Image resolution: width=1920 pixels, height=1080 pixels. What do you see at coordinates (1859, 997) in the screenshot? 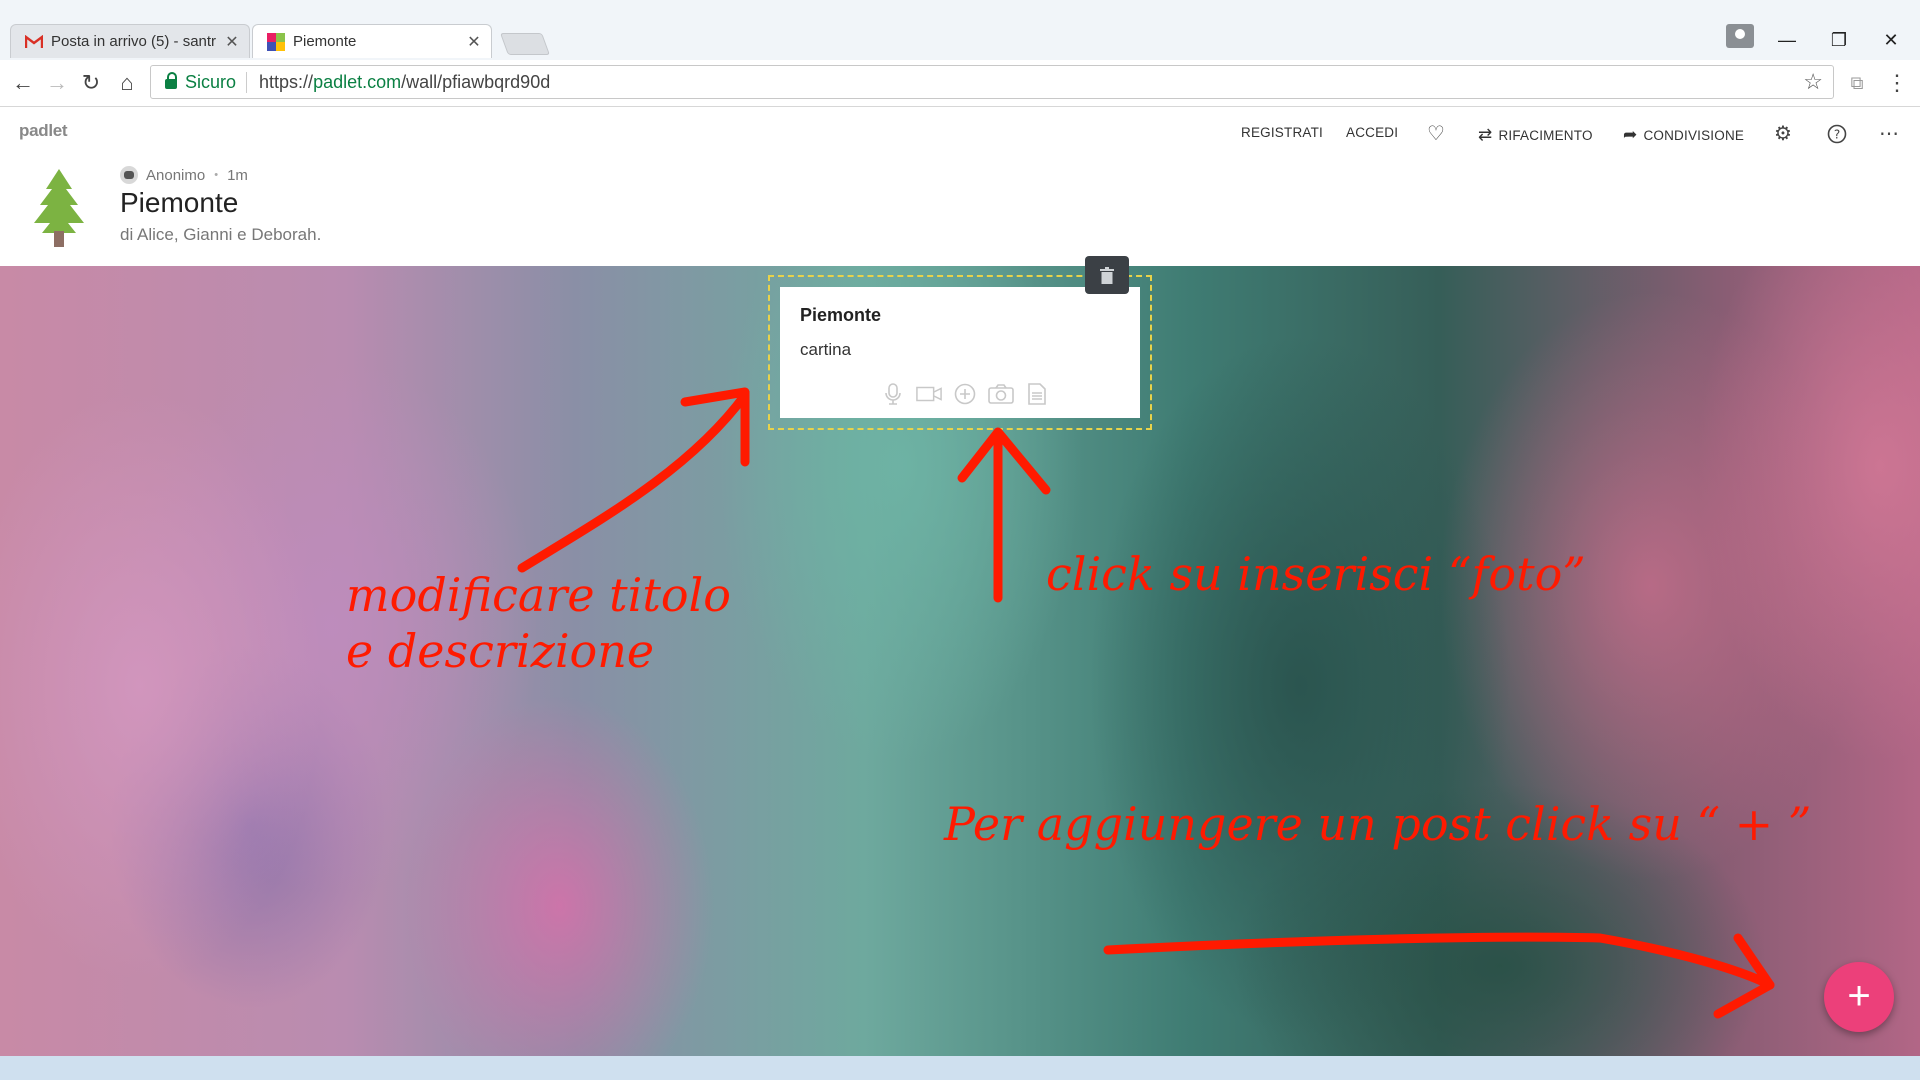
I see `add-post-button: +` at bounding box center [1859, 997].